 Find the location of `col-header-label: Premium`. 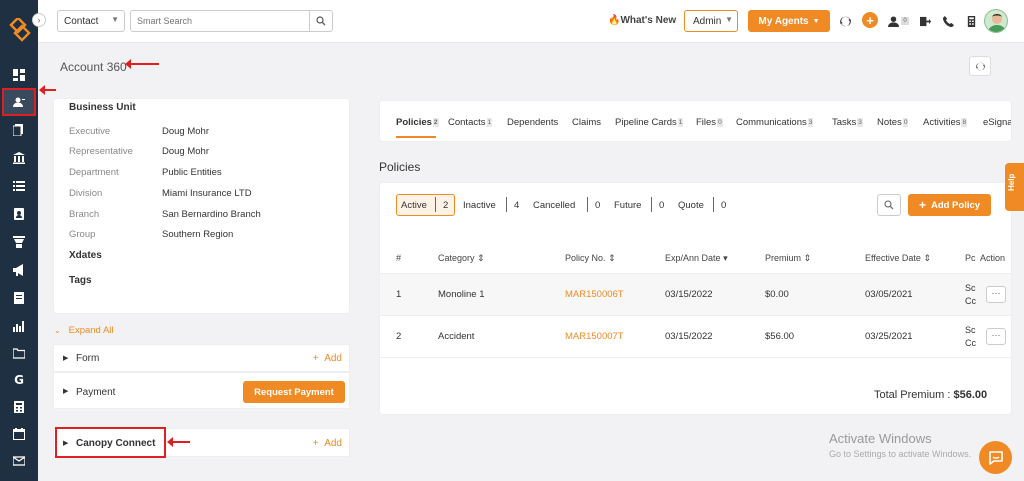

col-header-label: Premium is located at coordinates (783, 258).